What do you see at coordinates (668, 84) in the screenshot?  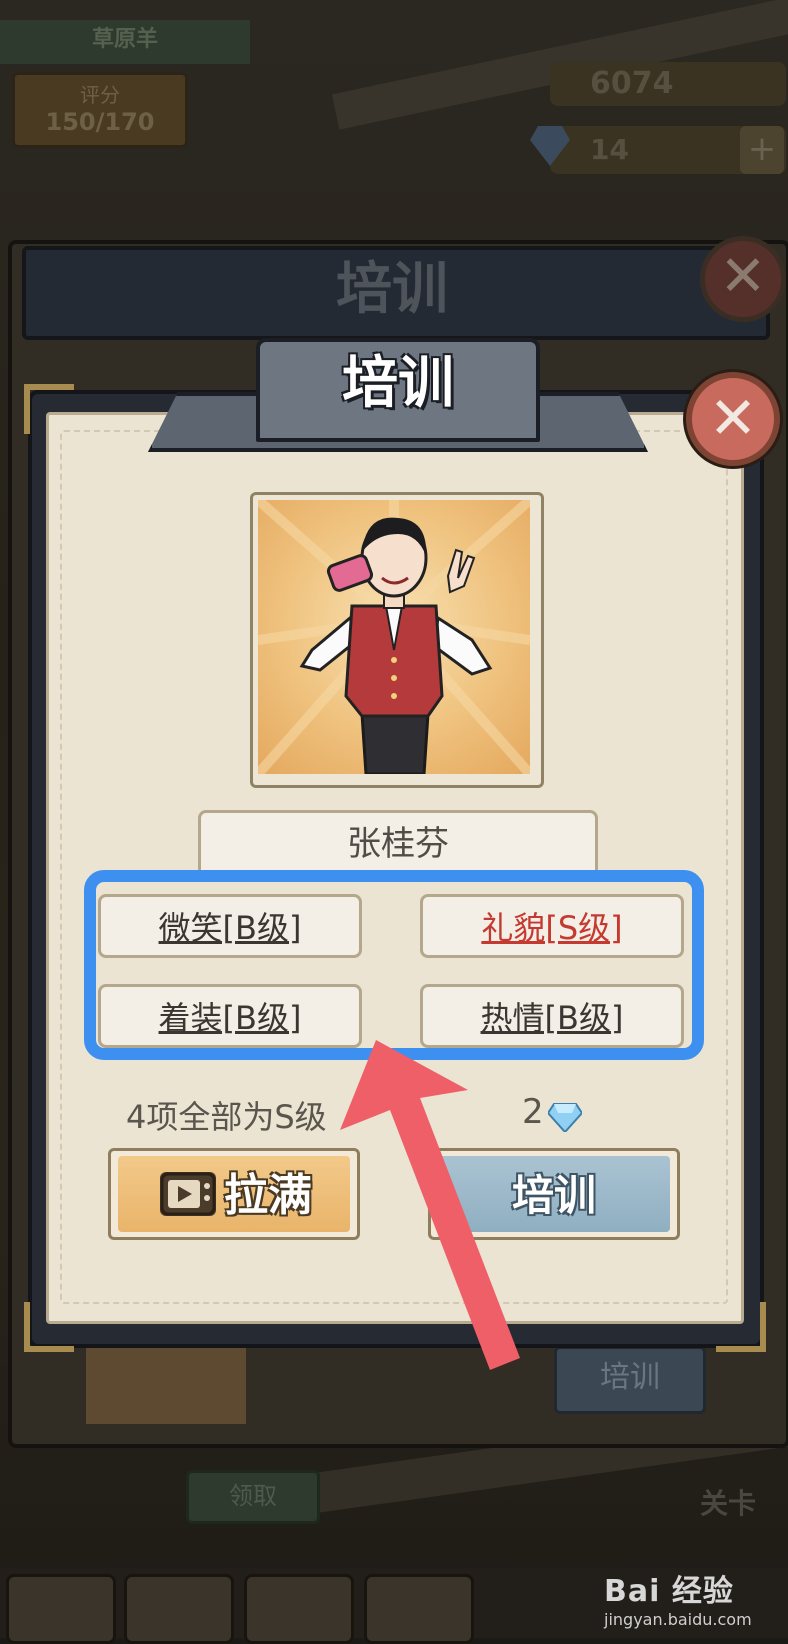 I see `coin-counter: 6074` at bounding box center [668, 84].